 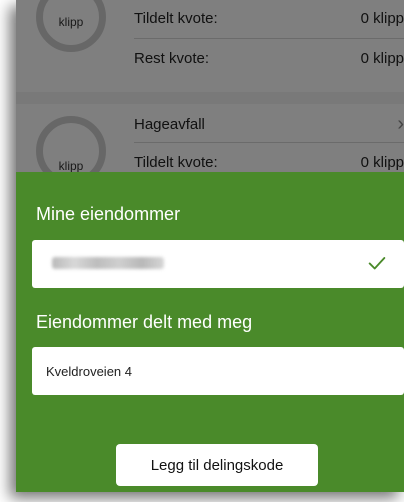 What do you see at coordinates (108, 214) in the screenshot?
I see `my-properties-title: Mine eiendommer` at bounding box center [108, 214].